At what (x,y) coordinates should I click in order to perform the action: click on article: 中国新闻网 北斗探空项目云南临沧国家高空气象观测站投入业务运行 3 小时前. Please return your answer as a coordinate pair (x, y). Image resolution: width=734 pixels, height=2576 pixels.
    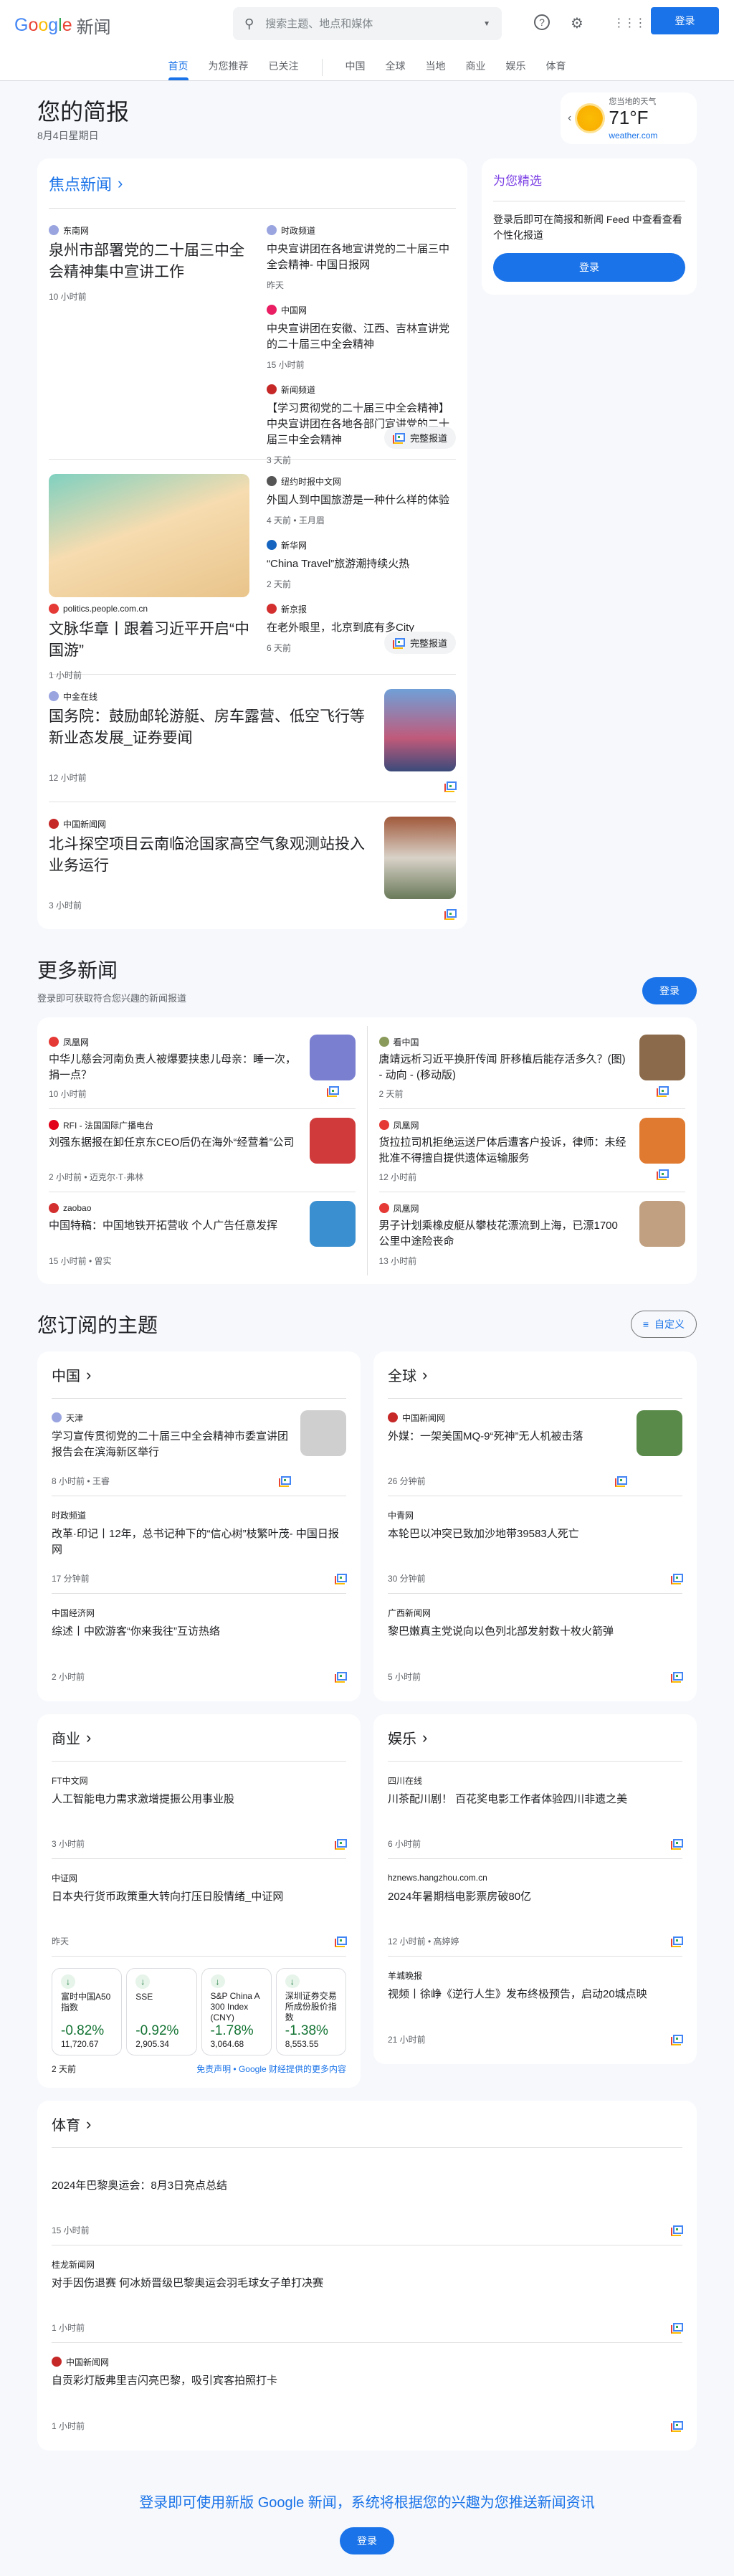
    Looking at the image, I should click on (209, 864).